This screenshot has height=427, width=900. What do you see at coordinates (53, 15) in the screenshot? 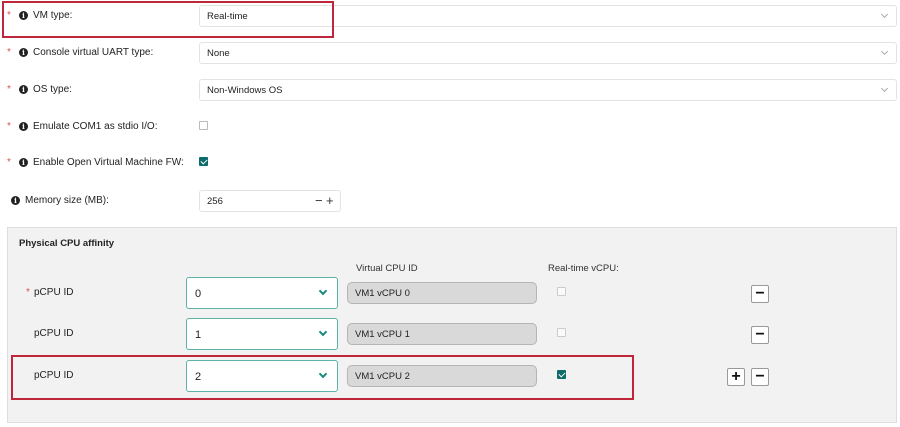
I see `vm-type-label: VM type:` at bounding box center [53, 15].